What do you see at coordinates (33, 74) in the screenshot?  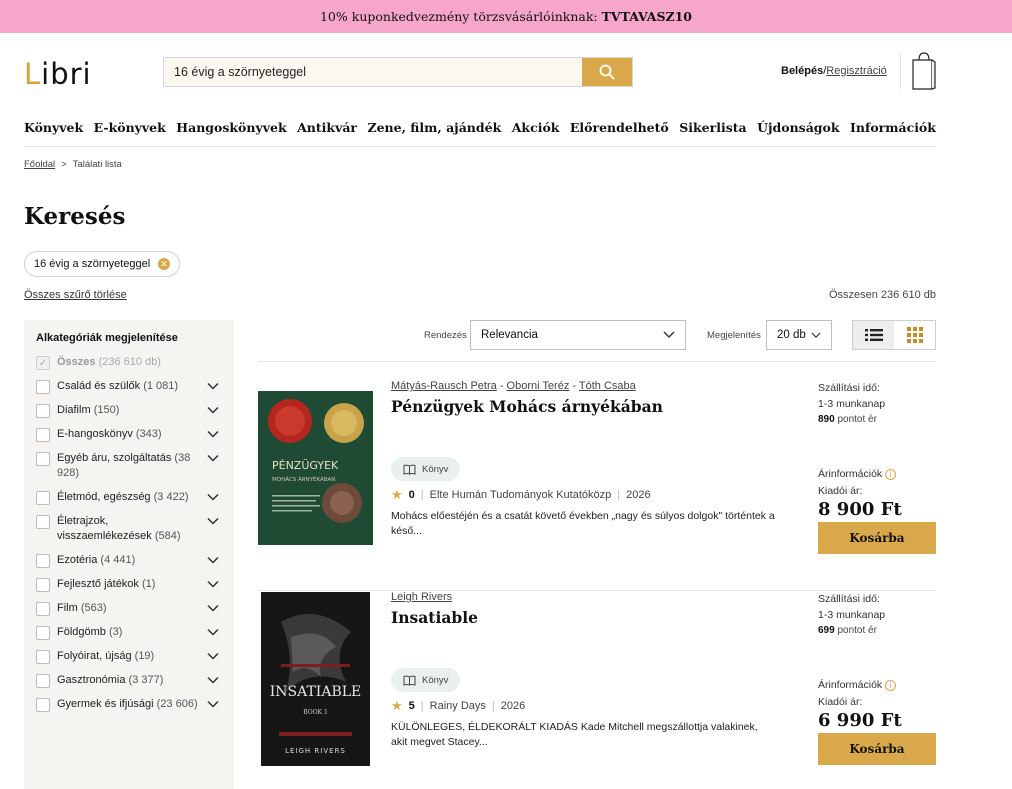 I see `logo-first-letter: L` at bounding box center [33, 74].